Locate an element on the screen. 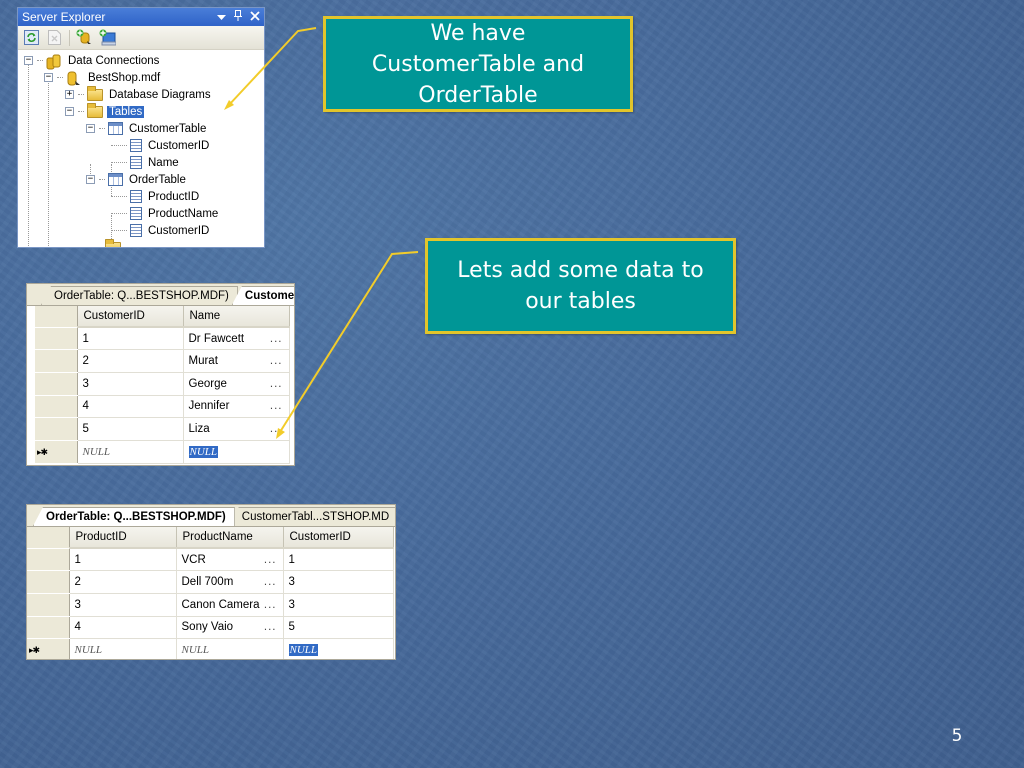 The image size is (1024, 768). tree-node-column: ProductID is located at coordinates (141, 196).